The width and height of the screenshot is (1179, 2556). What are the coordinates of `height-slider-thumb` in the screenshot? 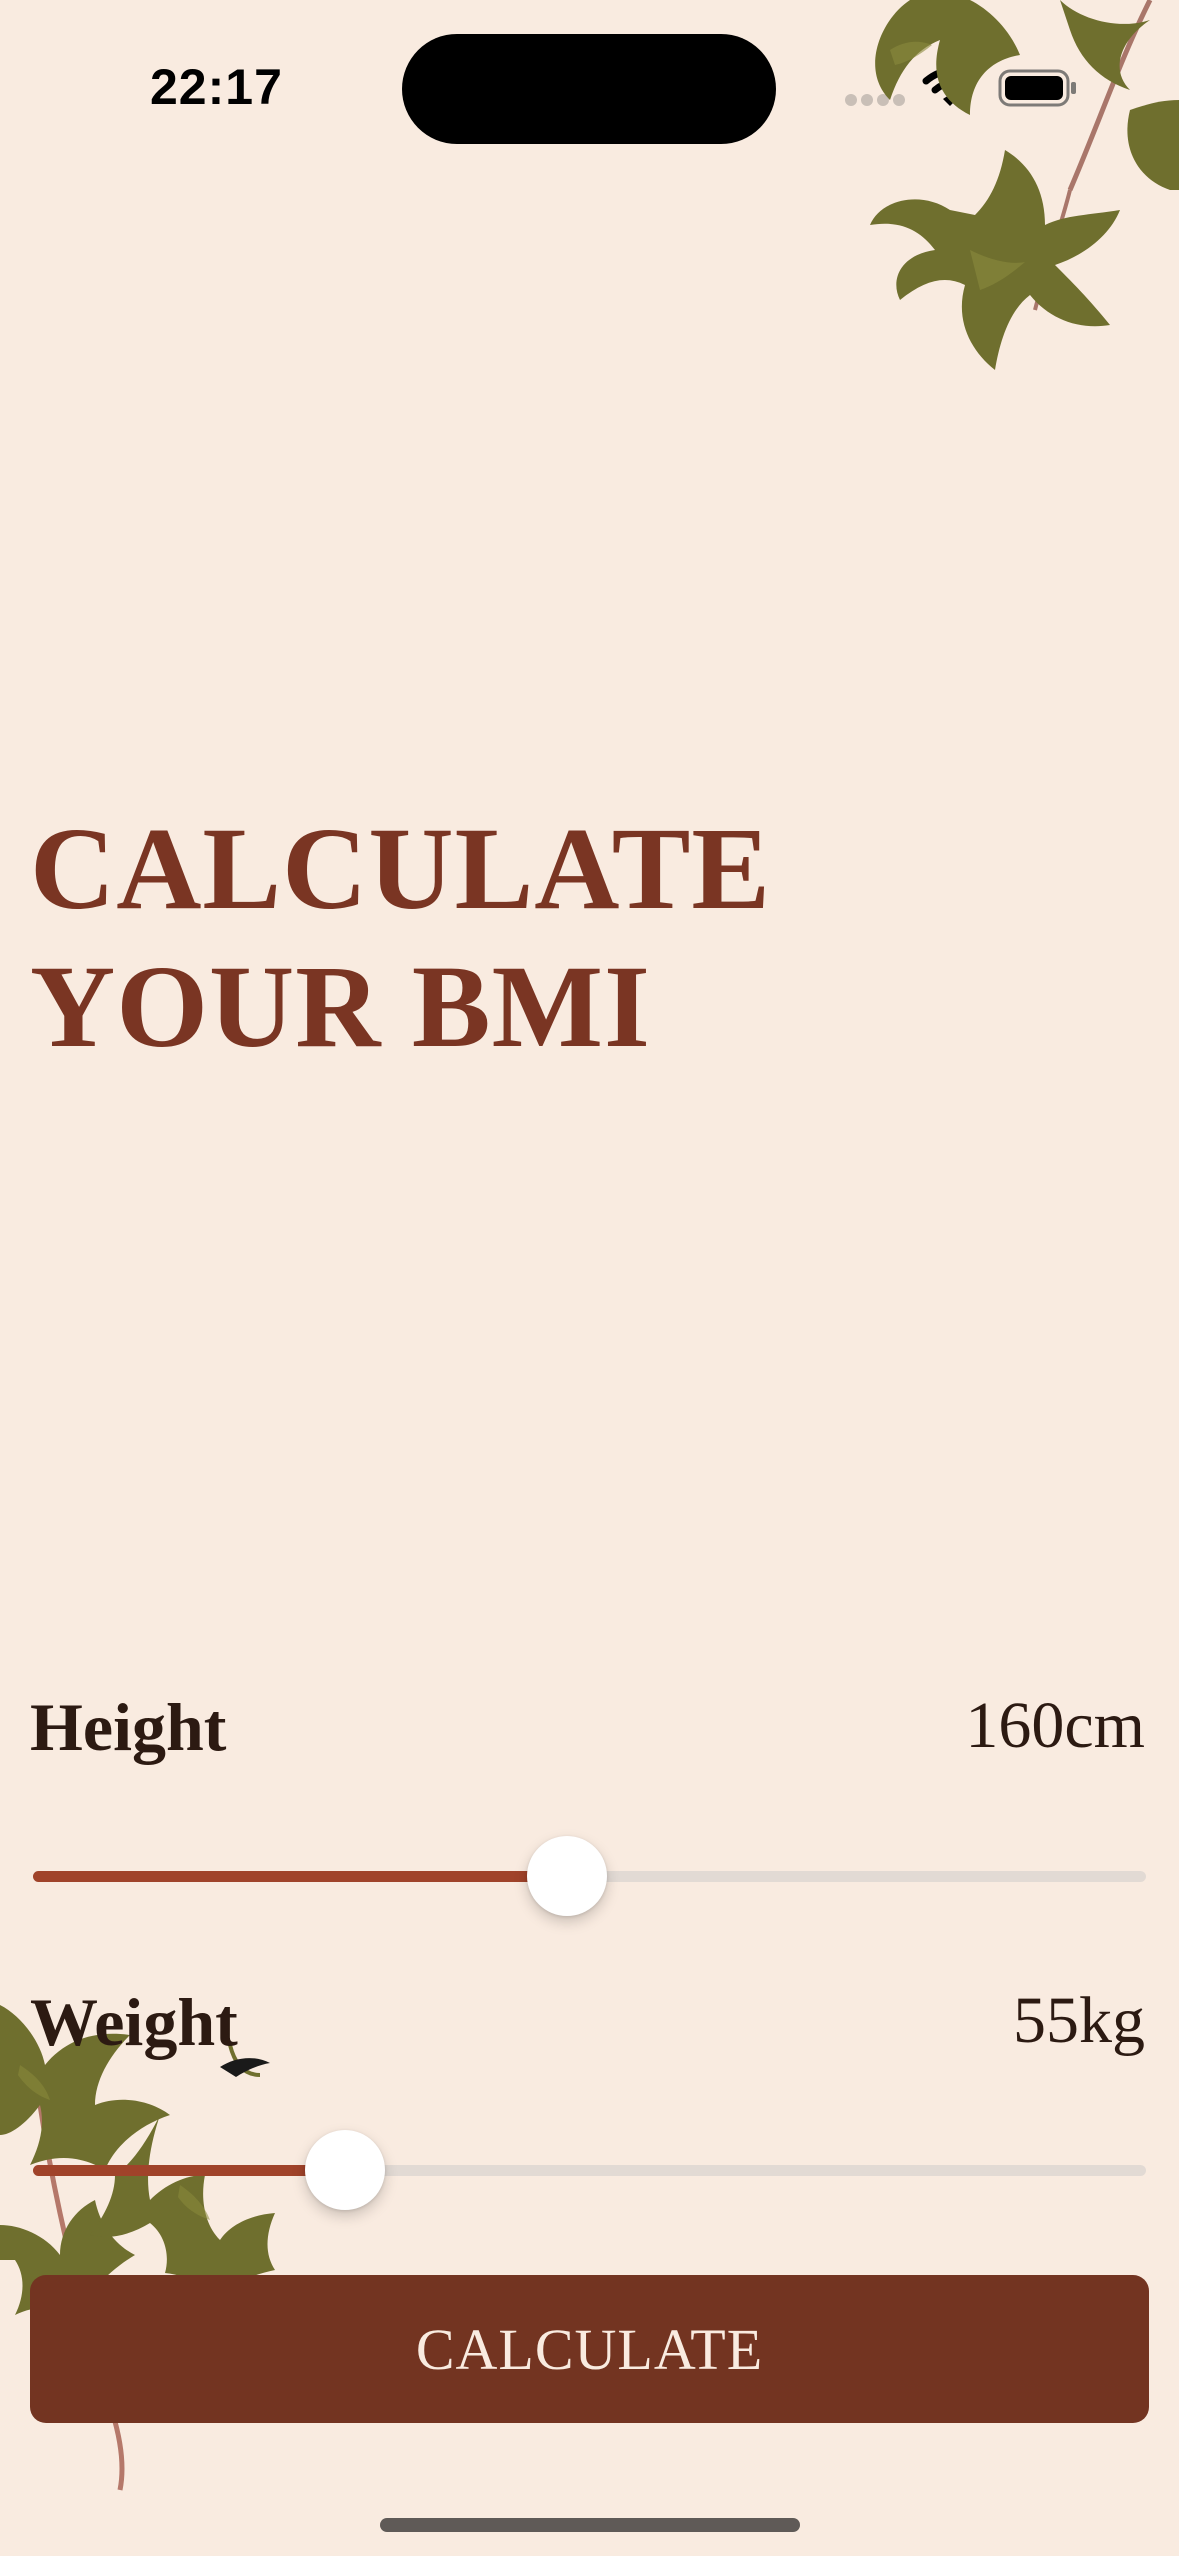 It's located at (567, 1876).